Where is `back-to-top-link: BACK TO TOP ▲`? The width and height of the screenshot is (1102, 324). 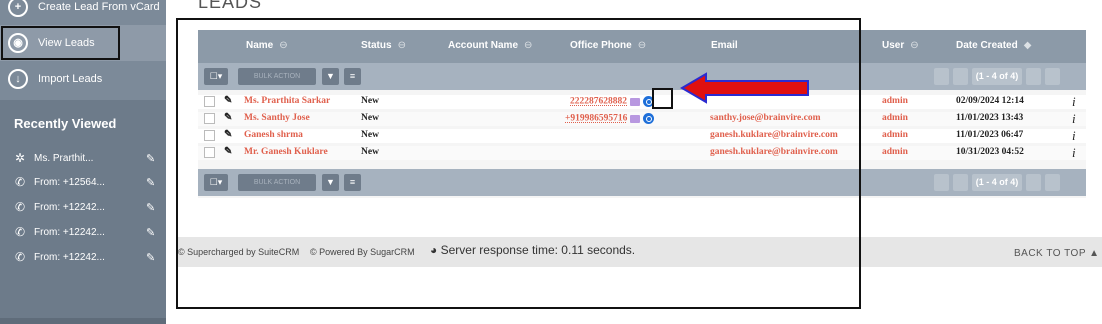
back-to-top-link: BACK TO TOP ▲ is located at coordinates (1057, 253).